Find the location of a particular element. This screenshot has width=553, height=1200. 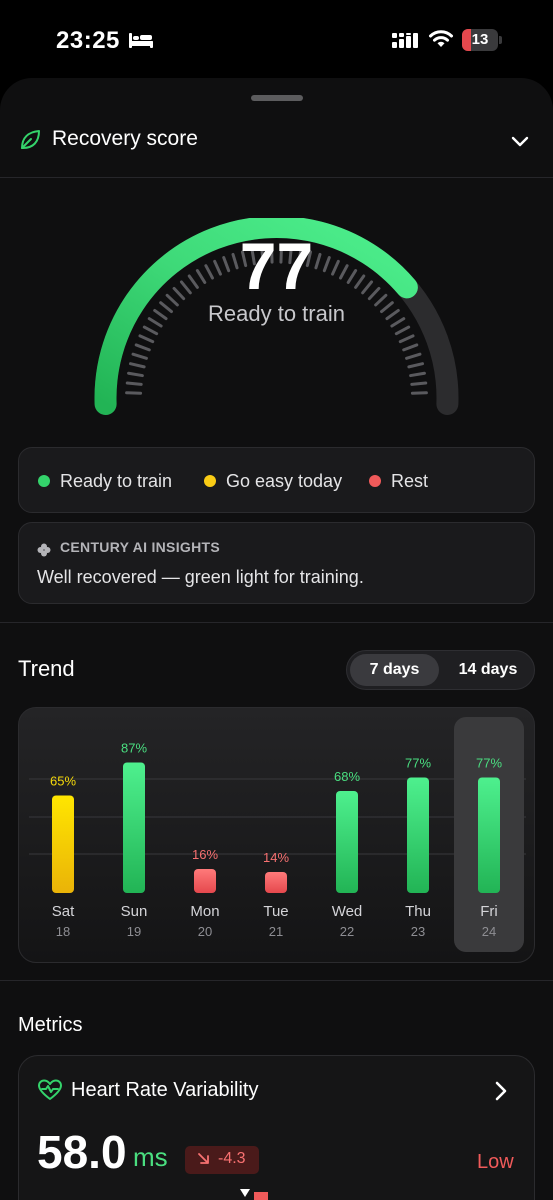

cellular-signal-icon is located at coordinates (405, 40).